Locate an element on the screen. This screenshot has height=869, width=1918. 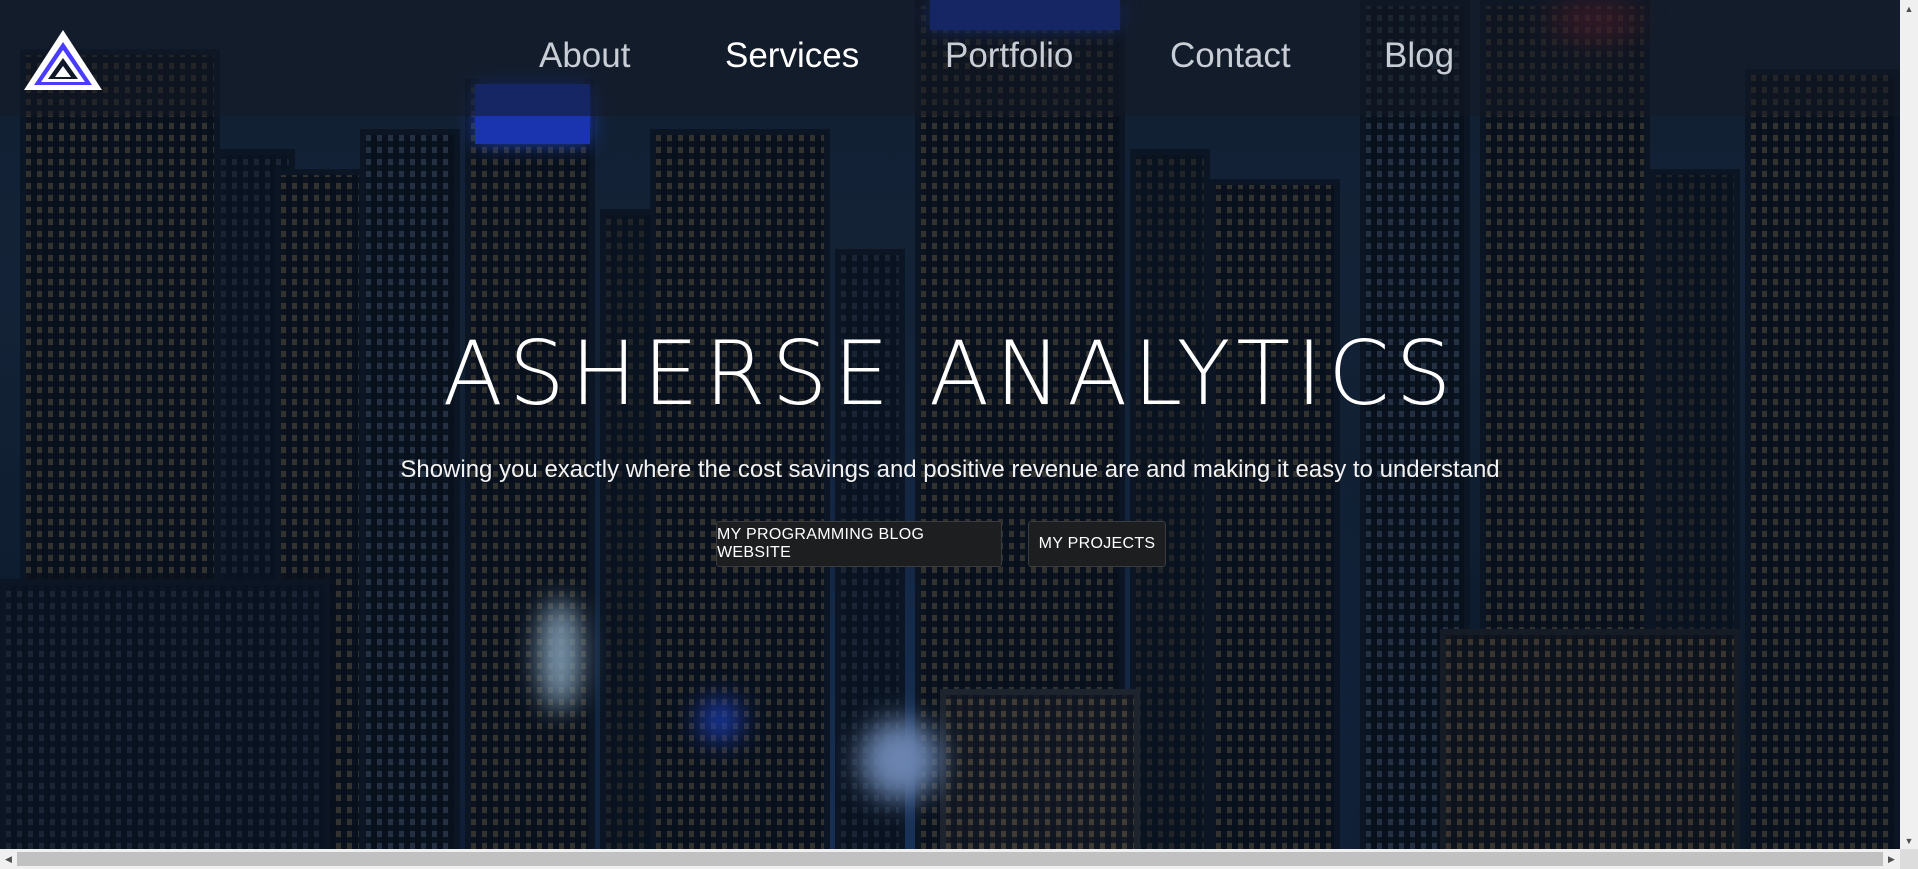
horizontal-scroll-thumb is located at coordinates (950, 859).